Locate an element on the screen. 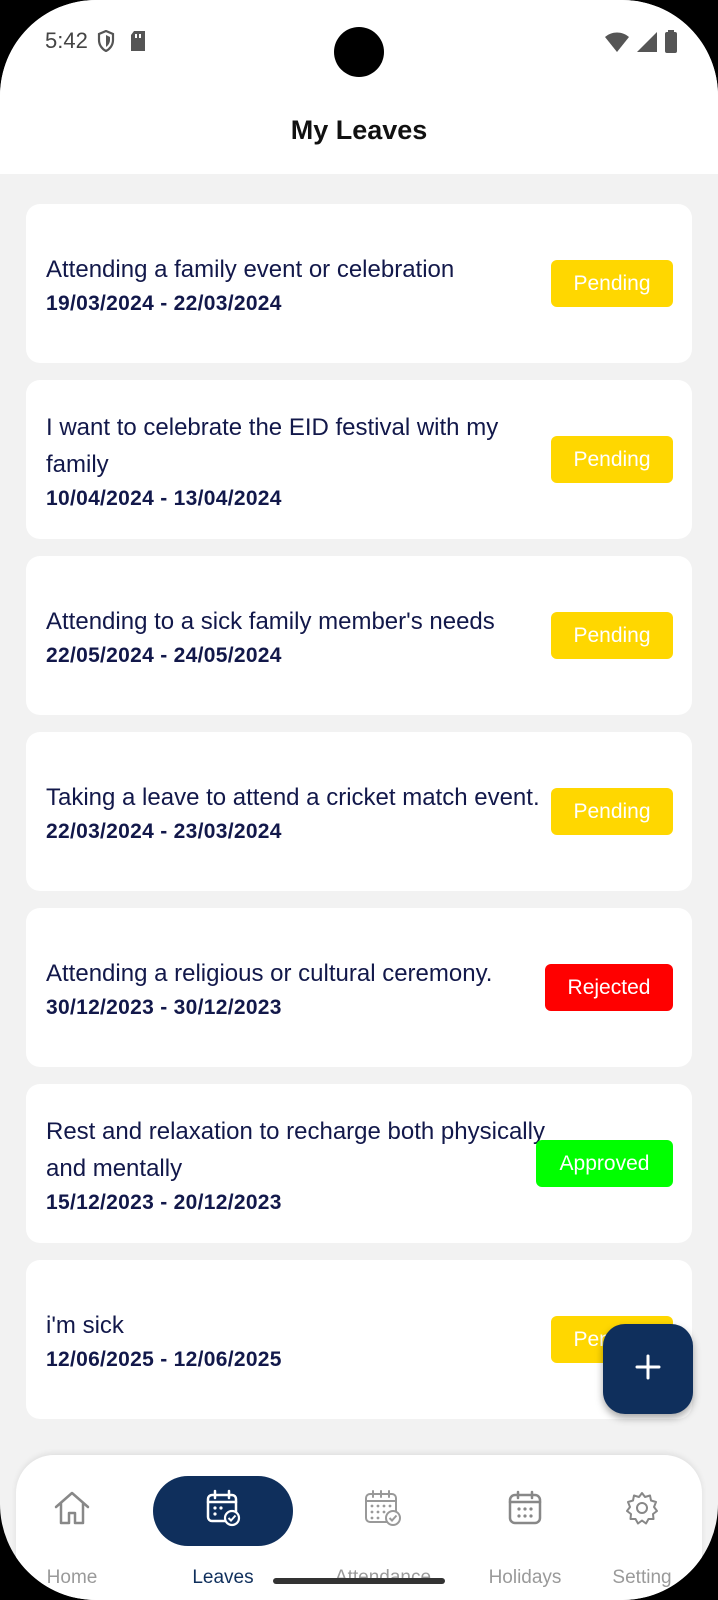 The height and width of the screenshot is (1600, 718). leave-card: i'm sick 12/06/2025 - 12/06/2025 Pending is located at coordinates (359, 1339).